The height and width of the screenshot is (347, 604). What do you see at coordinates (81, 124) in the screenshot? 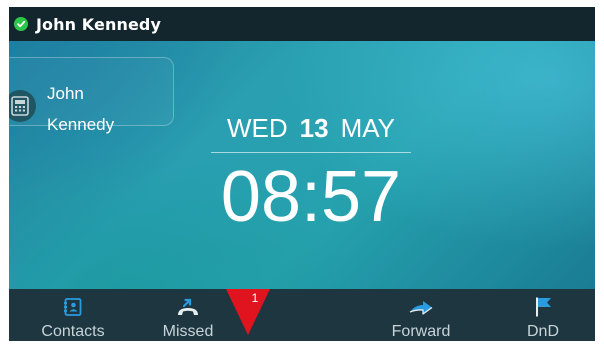
I see `line-key-label-last: Kennedy` at bounding box center [81, 124].